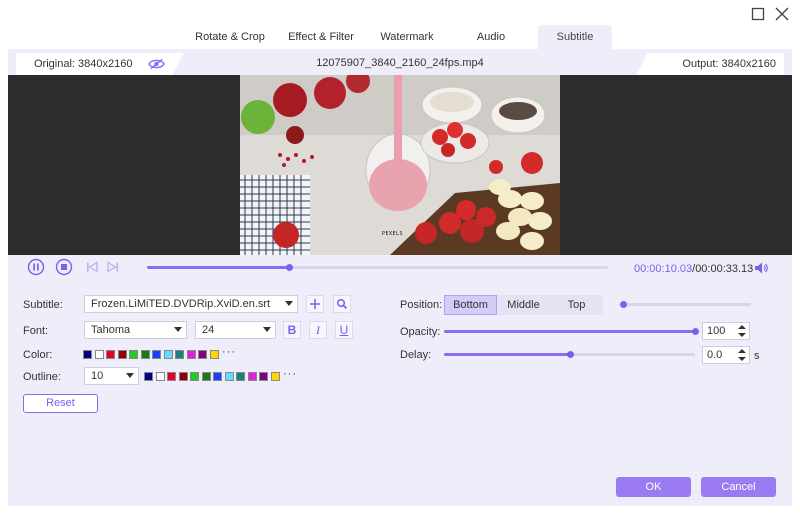 Image resolution: width=800 pixels, height=514 pixels. Describe the element at coordinates (420, 332) in the screenshot. I see `opacity-label: Opacity:` at that location.